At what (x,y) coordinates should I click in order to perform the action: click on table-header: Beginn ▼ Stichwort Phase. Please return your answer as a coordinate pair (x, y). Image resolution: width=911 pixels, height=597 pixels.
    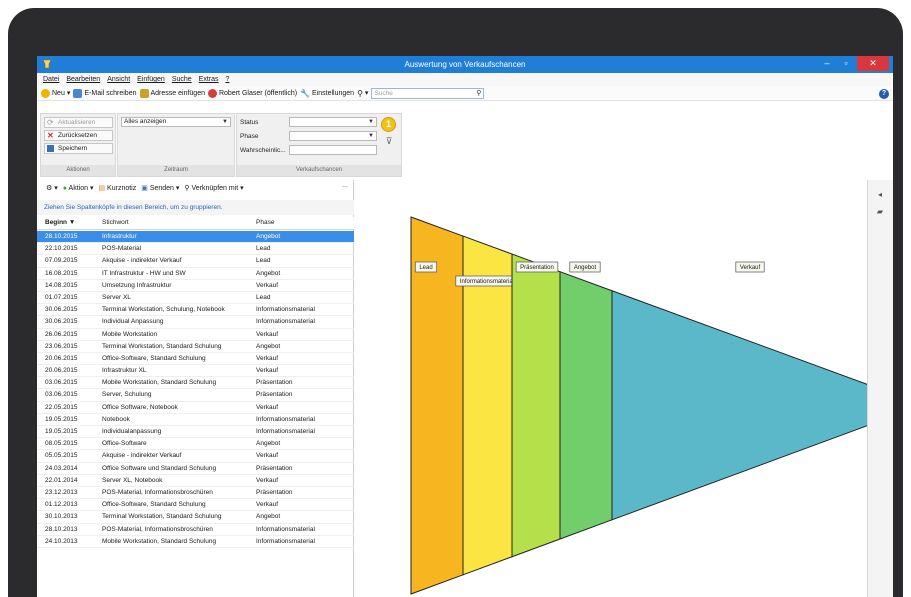
    Looking at the image, I should click on (195, 223).